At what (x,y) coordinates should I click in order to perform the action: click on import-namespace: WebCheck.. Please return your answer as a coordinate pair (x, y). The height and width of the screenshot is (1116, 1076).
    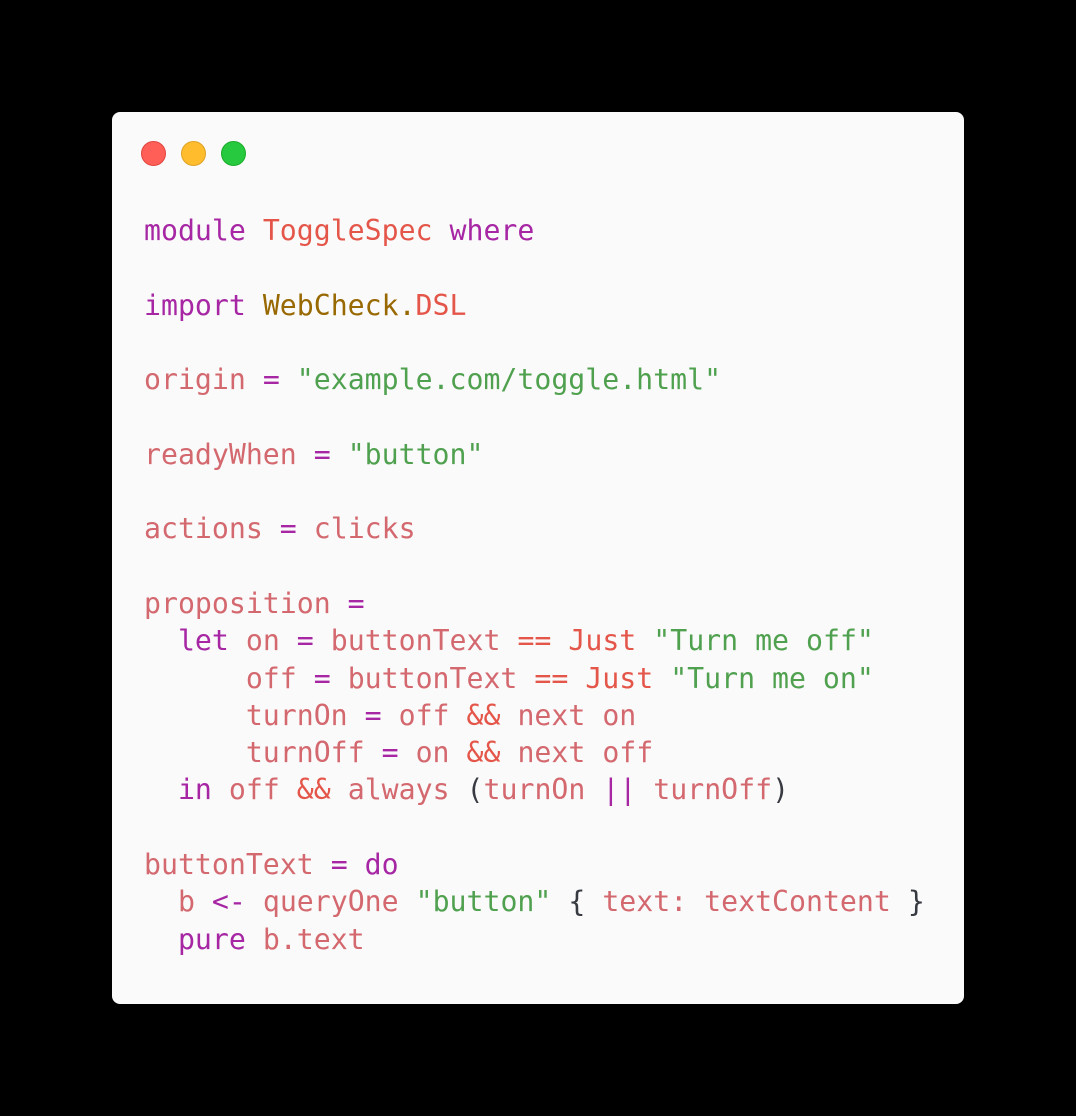
    Looking at the image, I should click on (339, 305).